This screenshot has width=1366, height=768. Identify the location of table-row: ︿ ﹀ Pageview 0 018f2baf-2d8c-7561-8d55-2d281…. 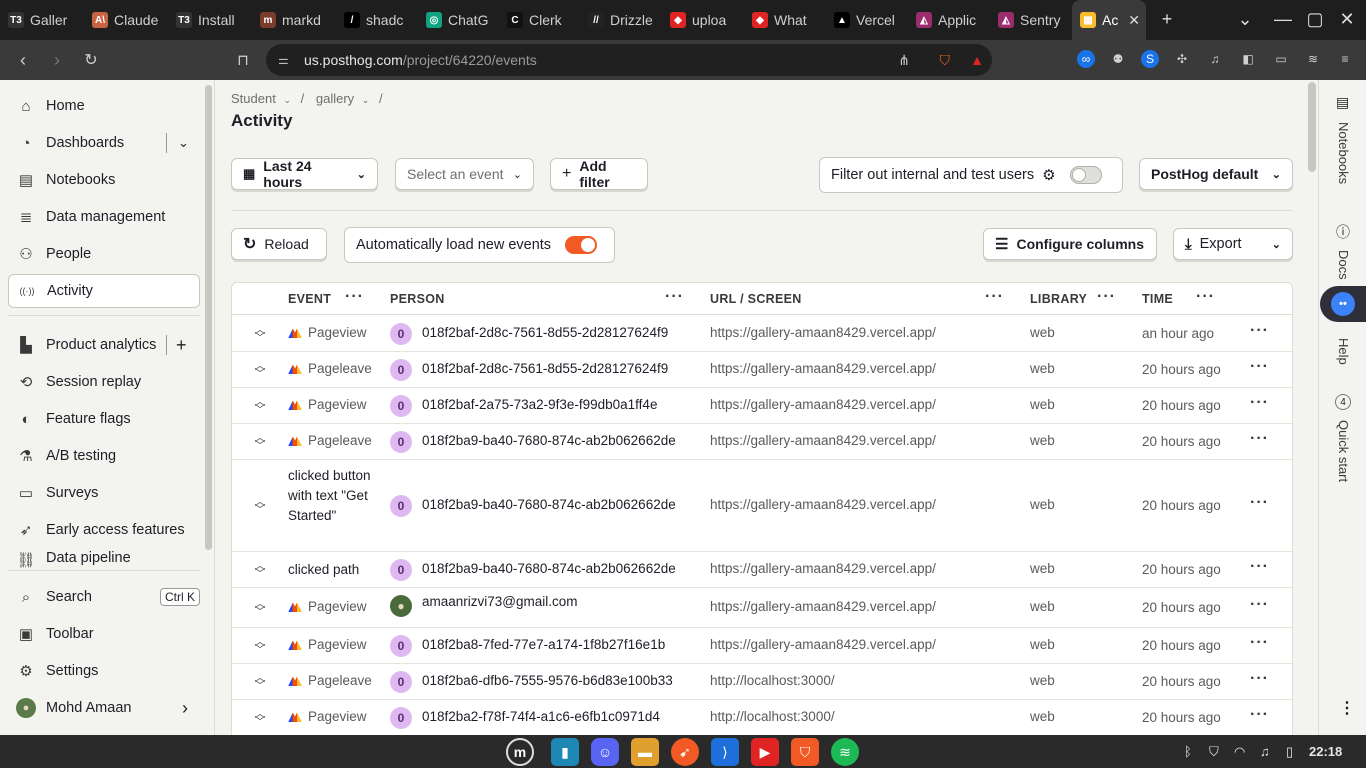
(762, 334).